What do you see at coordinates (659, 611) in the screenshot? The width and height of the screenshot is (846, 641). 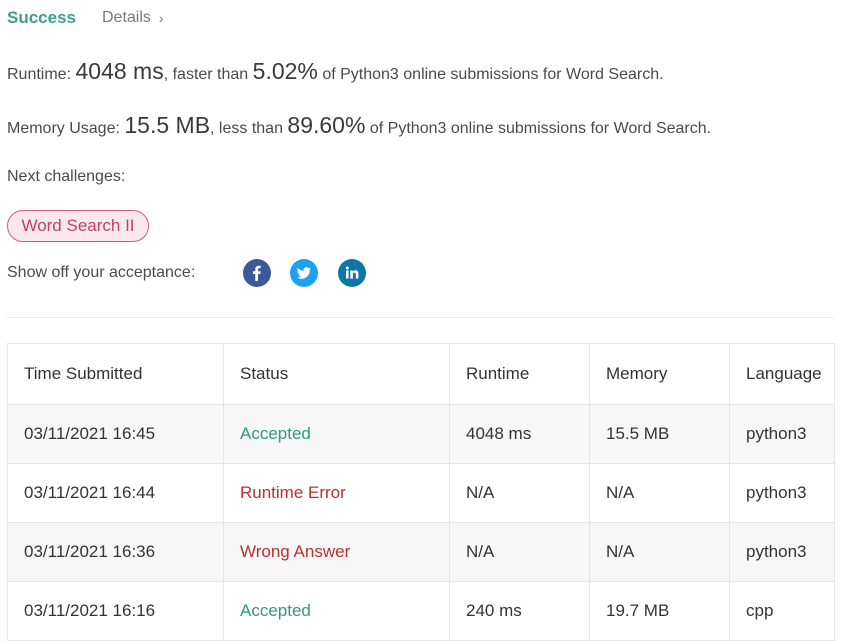 I see `cell-memory: 19.7 MB` at bounding box center [659, 611].